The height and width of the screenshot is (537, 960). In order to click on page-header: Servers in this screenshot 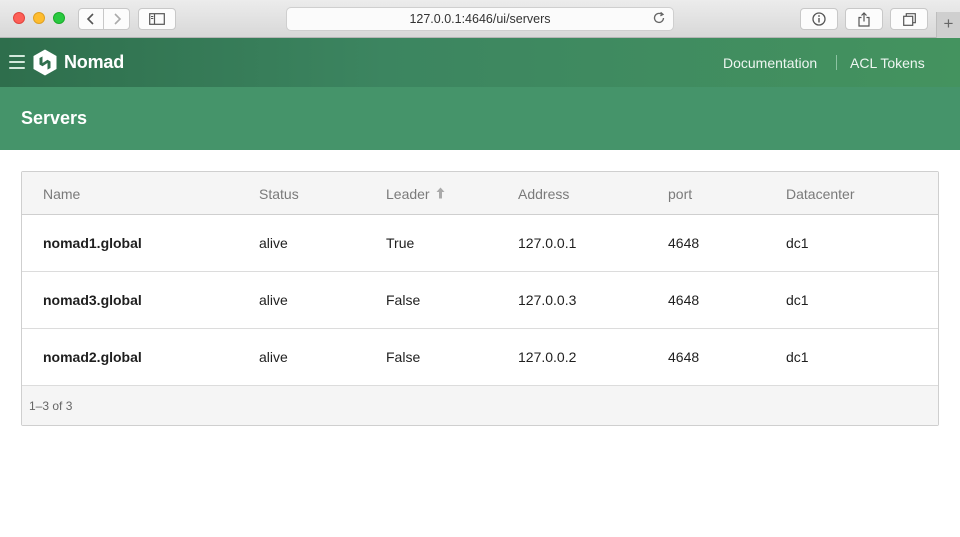, I will do `click(480, 118)`.